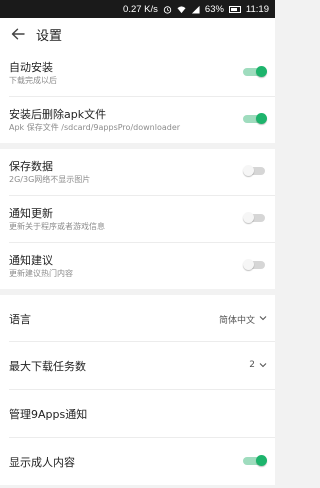  I want to click on notify-suggest-subtitle: 更新建议热门内容, so click(41, 273).